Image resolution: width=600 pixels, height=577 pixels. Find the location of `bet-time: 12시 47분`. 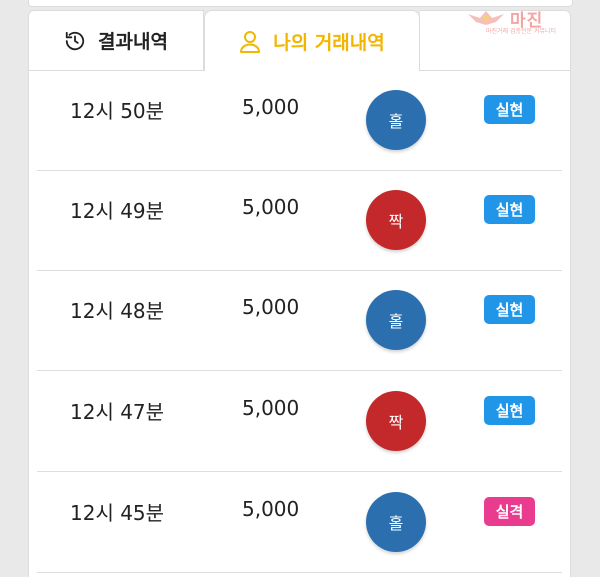

bet-time: 12시 47분 is located at coordinates (117, 412).